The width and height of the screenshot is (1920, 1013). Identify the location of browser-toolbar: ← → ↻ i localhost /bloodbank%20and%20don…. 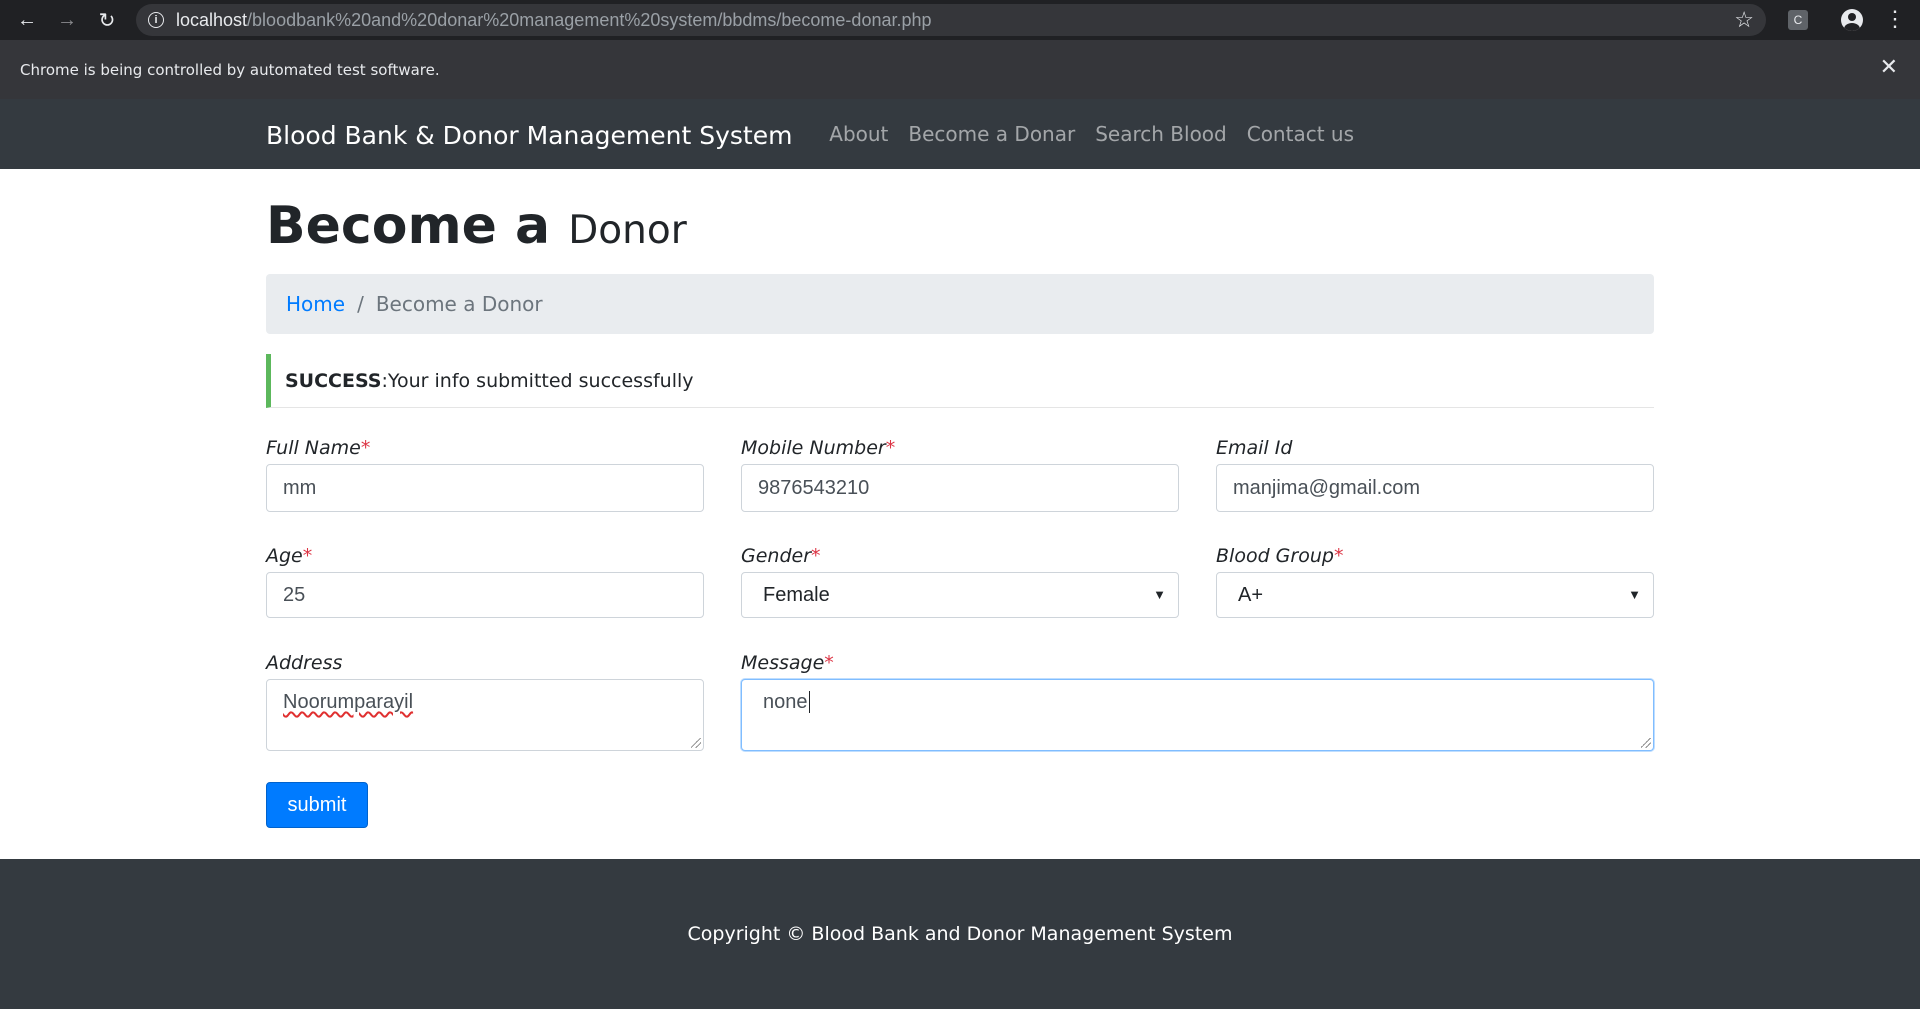
(960, 20).